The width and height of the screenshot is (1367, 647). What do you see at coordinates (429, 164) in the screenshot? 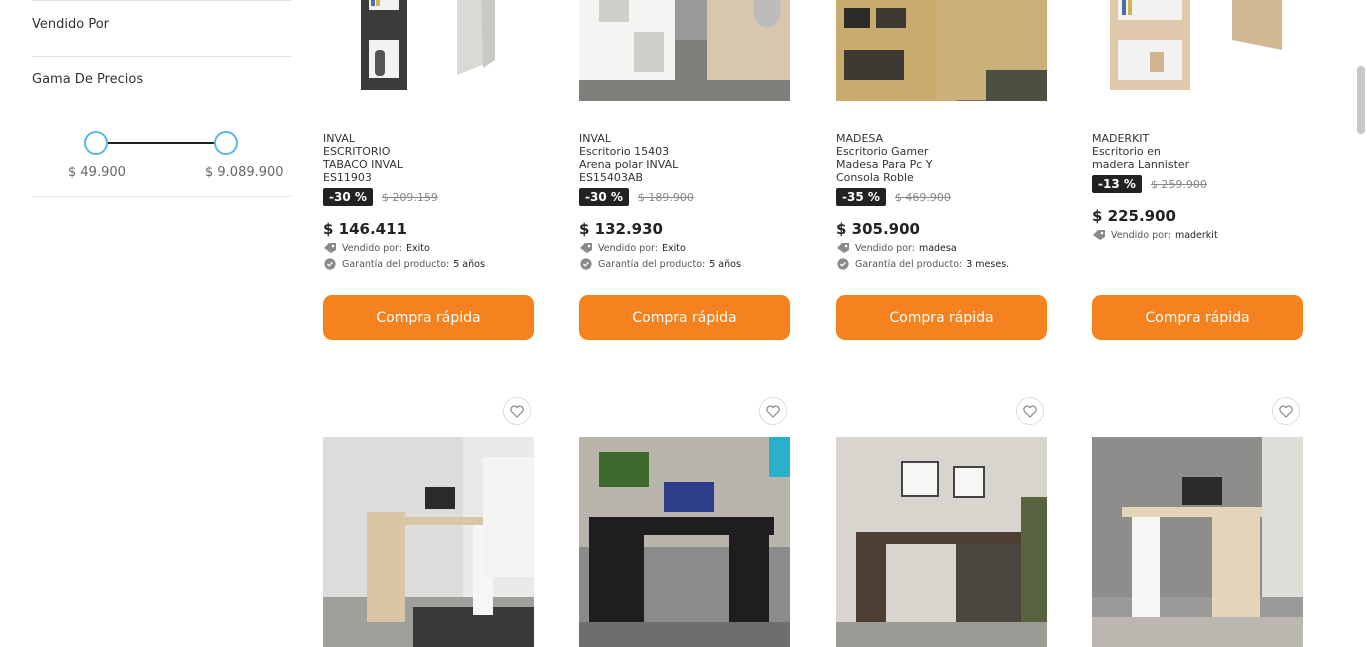
I see `product-name-line: TABACO INVAL` at bounding box center [429, 164].